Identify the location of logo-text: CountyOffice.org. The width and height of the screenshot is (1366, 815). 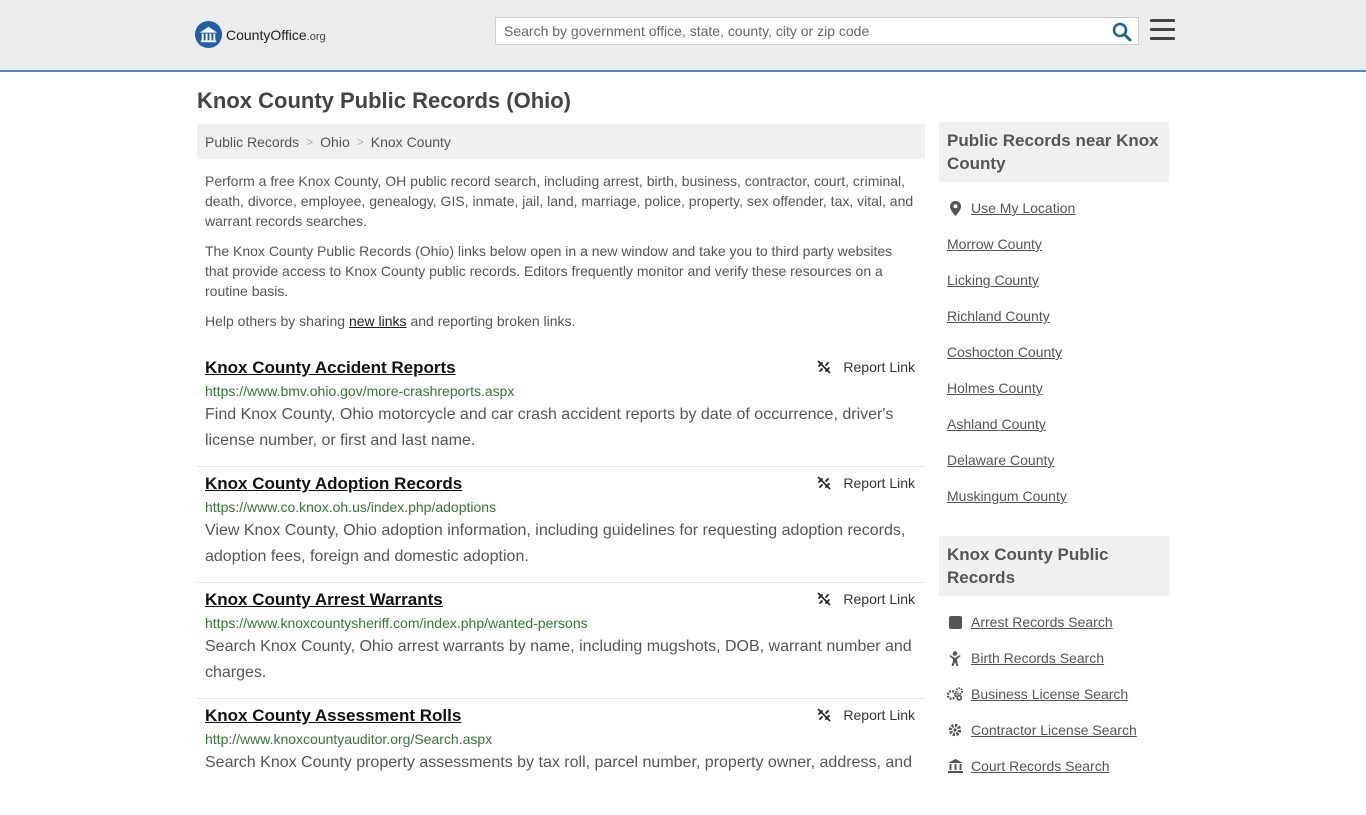
(276, 35).